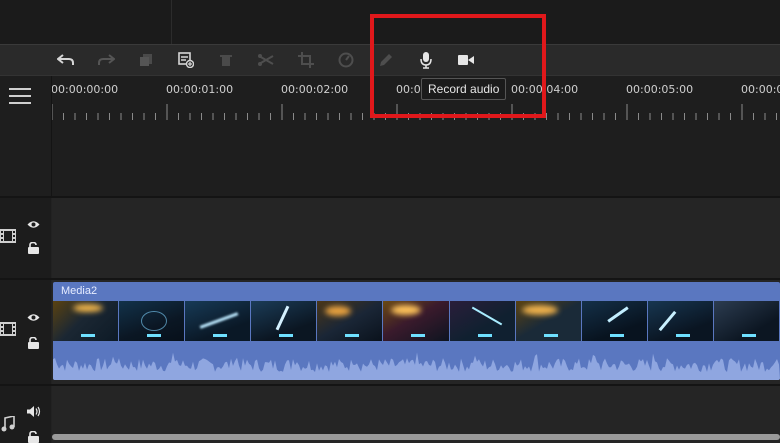  Describe the element at coordinates (200, 89) in the screenshot. I see `timecode-label: 00:00:01:00` at that location.